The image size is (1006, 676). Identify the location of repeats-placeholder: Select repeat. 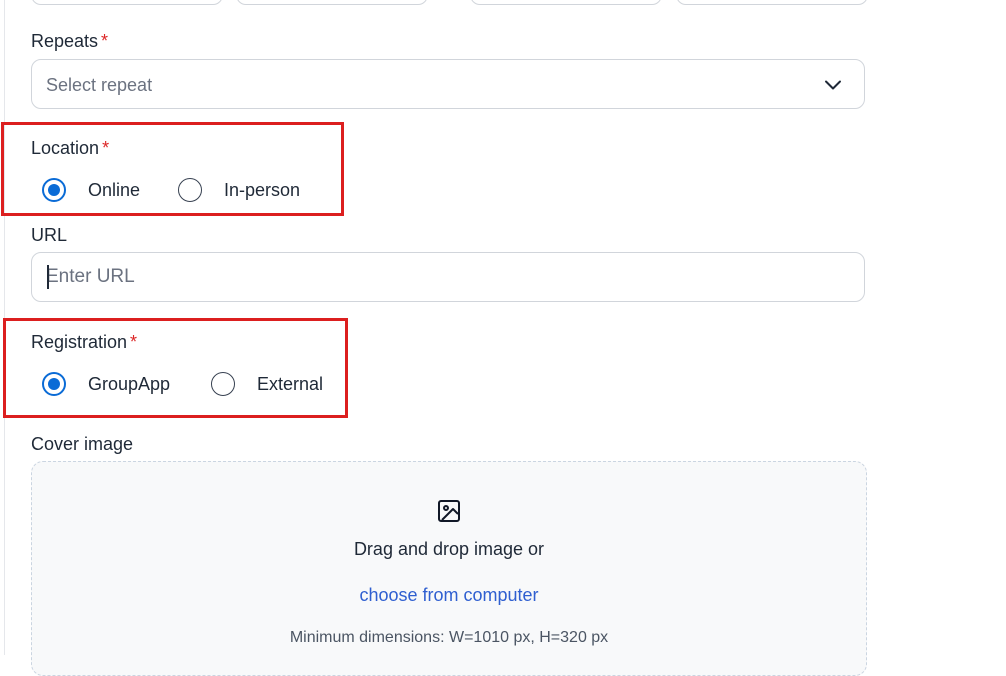
(99, 85).